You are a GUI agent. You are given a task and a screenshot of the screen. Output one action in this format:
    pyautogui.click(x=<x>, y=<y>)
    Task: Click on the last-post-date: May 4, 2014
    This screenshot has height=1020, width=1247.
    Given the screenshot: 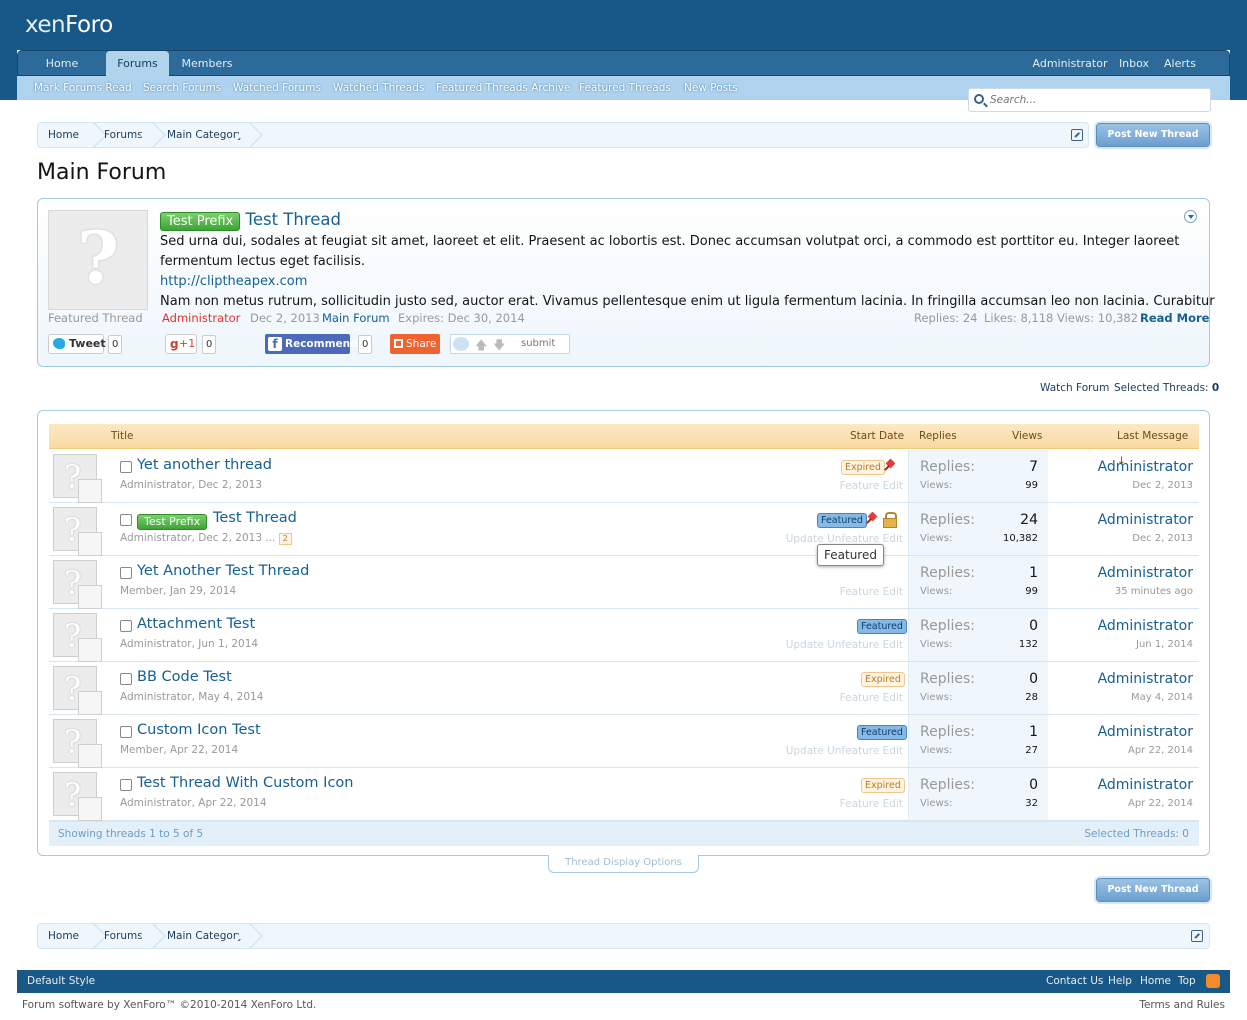 What is the action you would take?
    pyautogui.click(x=1162, y=697)
    